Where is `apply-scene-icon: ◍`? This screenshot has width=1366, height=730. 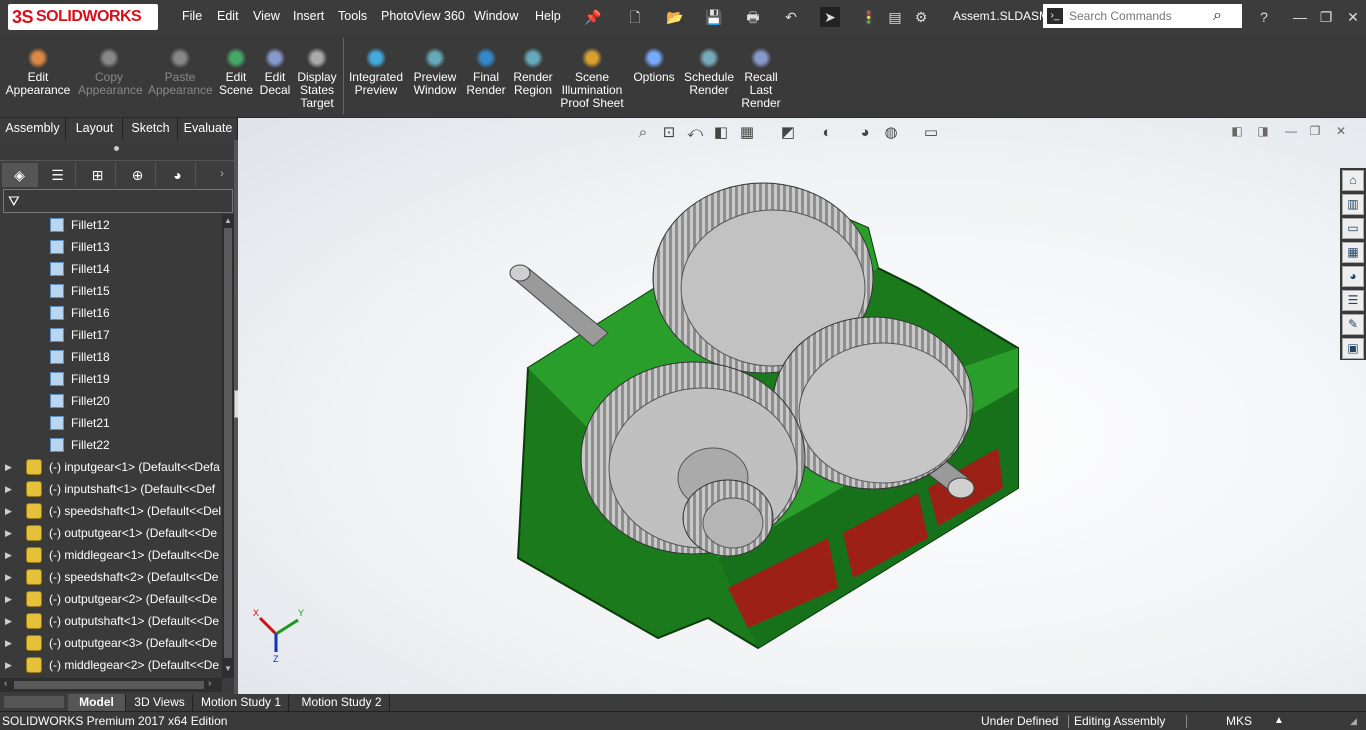
apply-scene-icon: ◍ is located at coordinates (891, 133).